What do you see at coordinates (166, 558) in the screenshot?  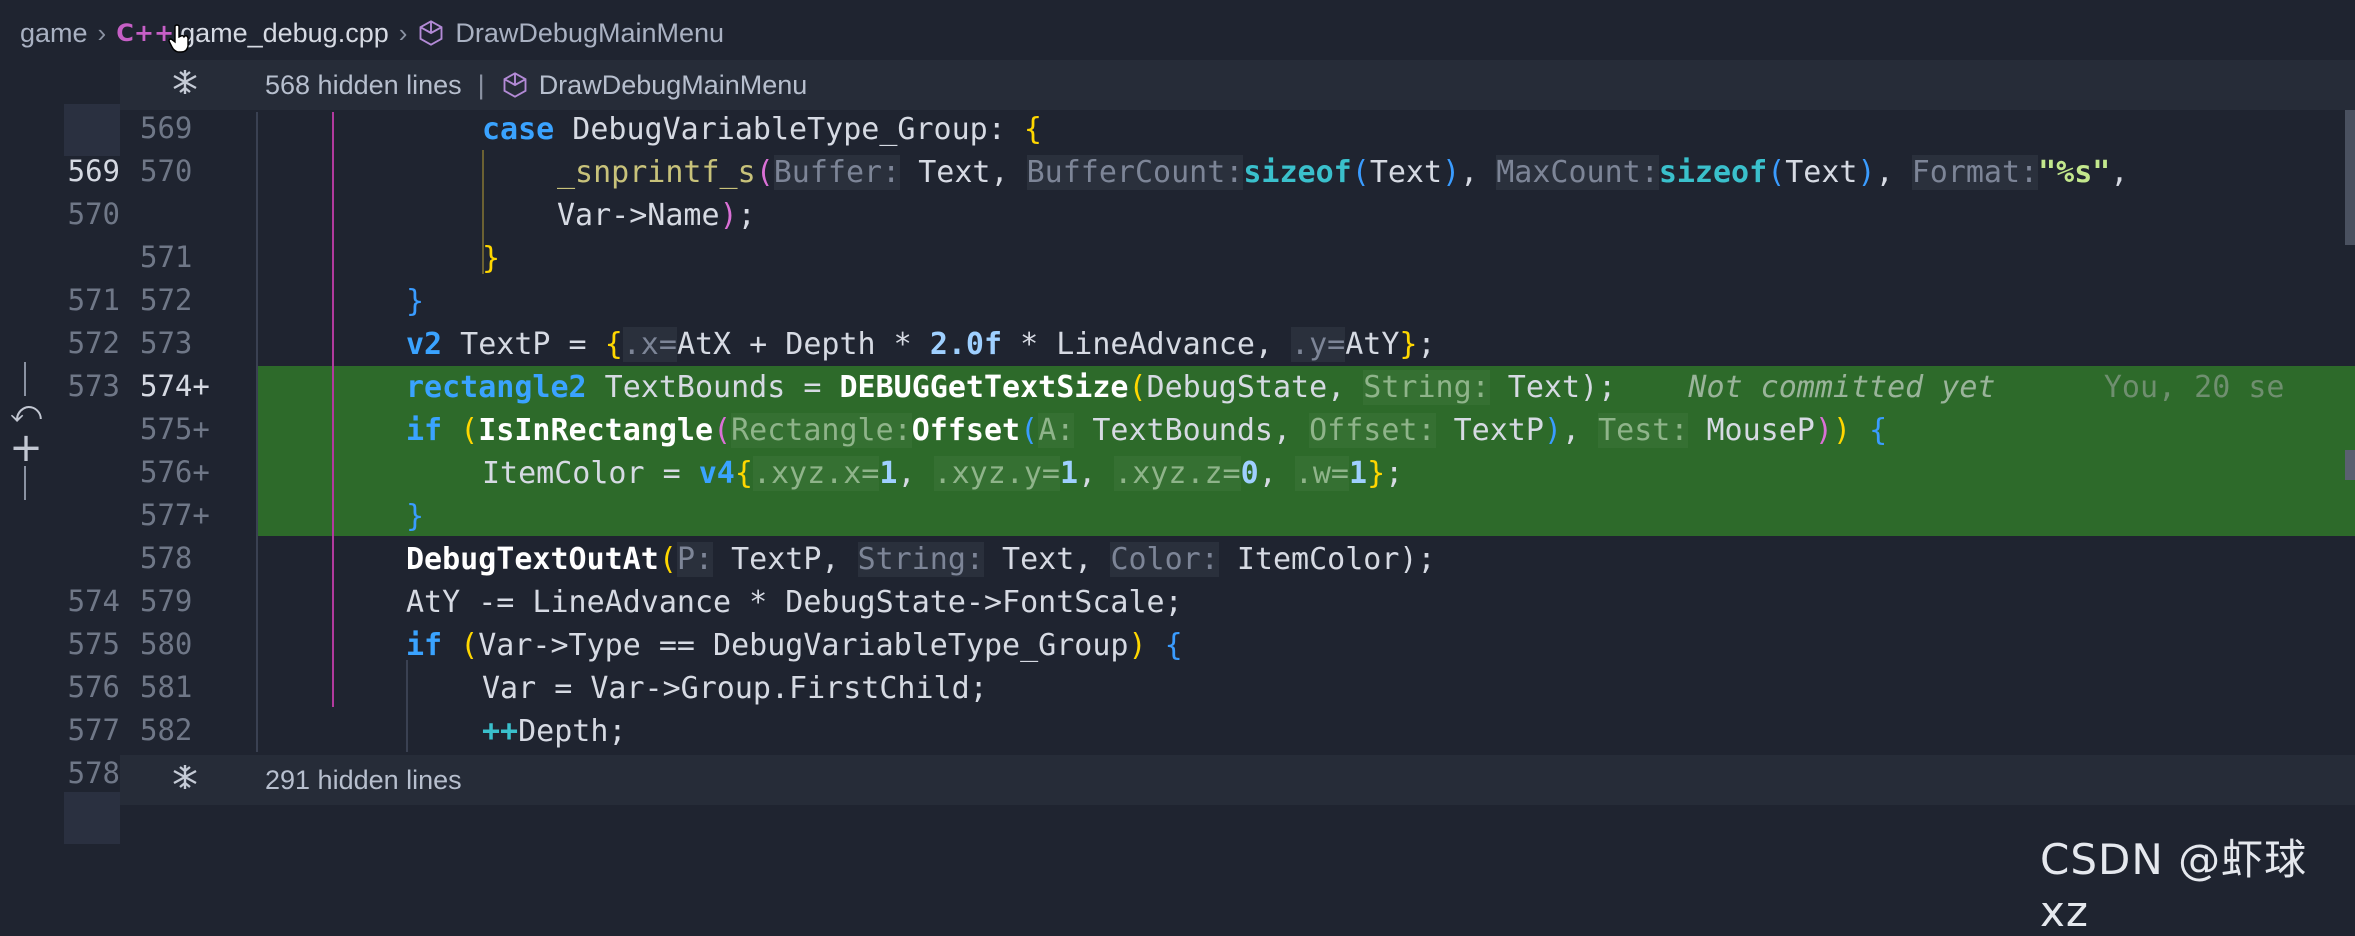 I see `new-line-number: 578` at bounding box center [166, 558].